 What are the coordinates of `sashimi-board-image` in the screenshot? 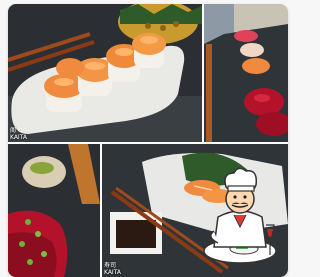 It's located at (246, 73).